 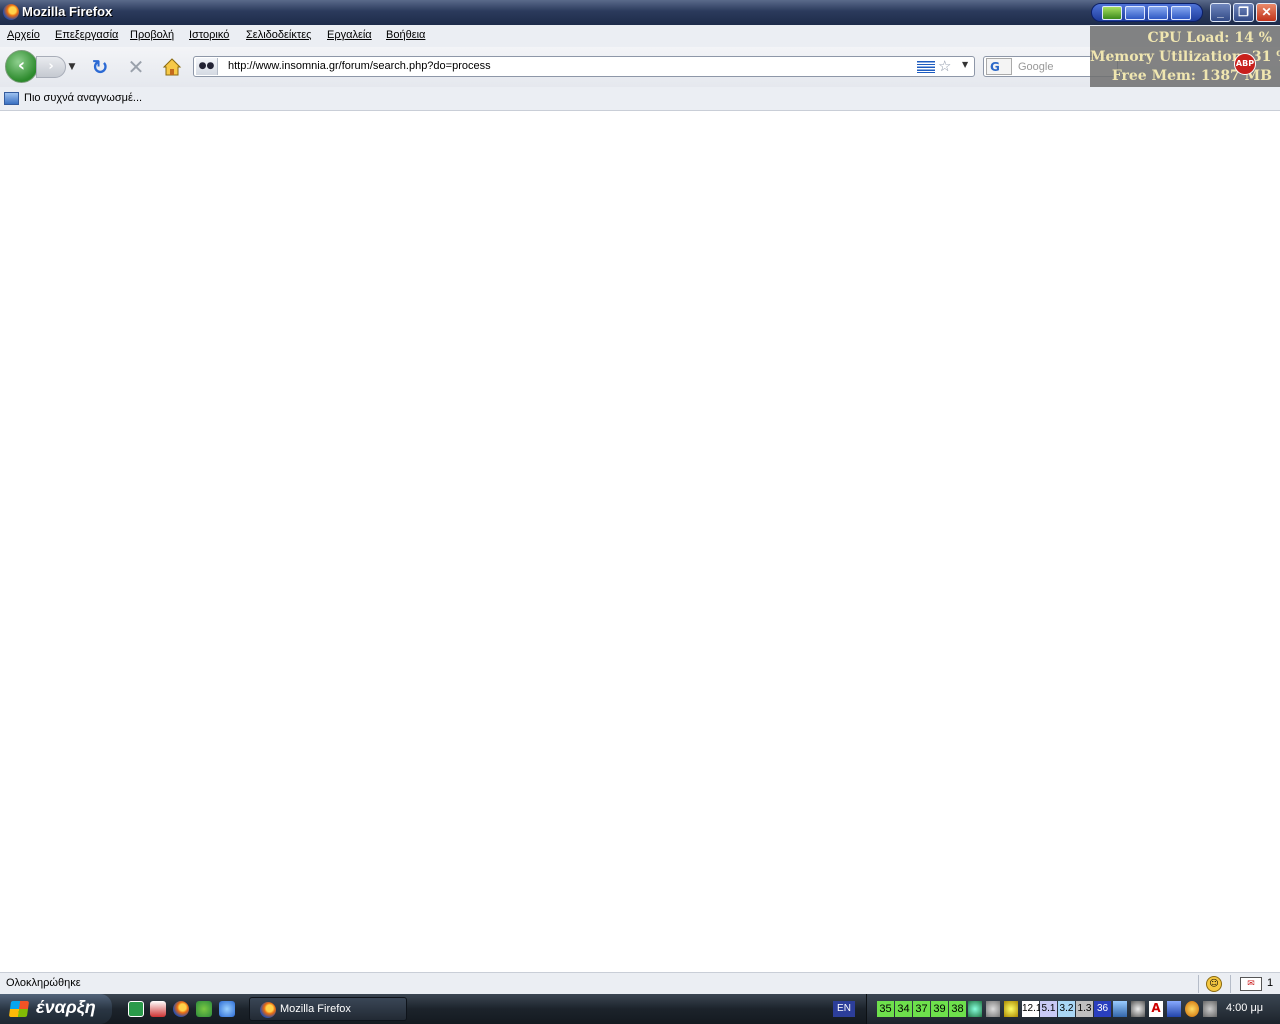 What do you see at coordinates (999, 66) in the screenshot?
I see `search-engine-icon: G` at bounding box center [999, 66].